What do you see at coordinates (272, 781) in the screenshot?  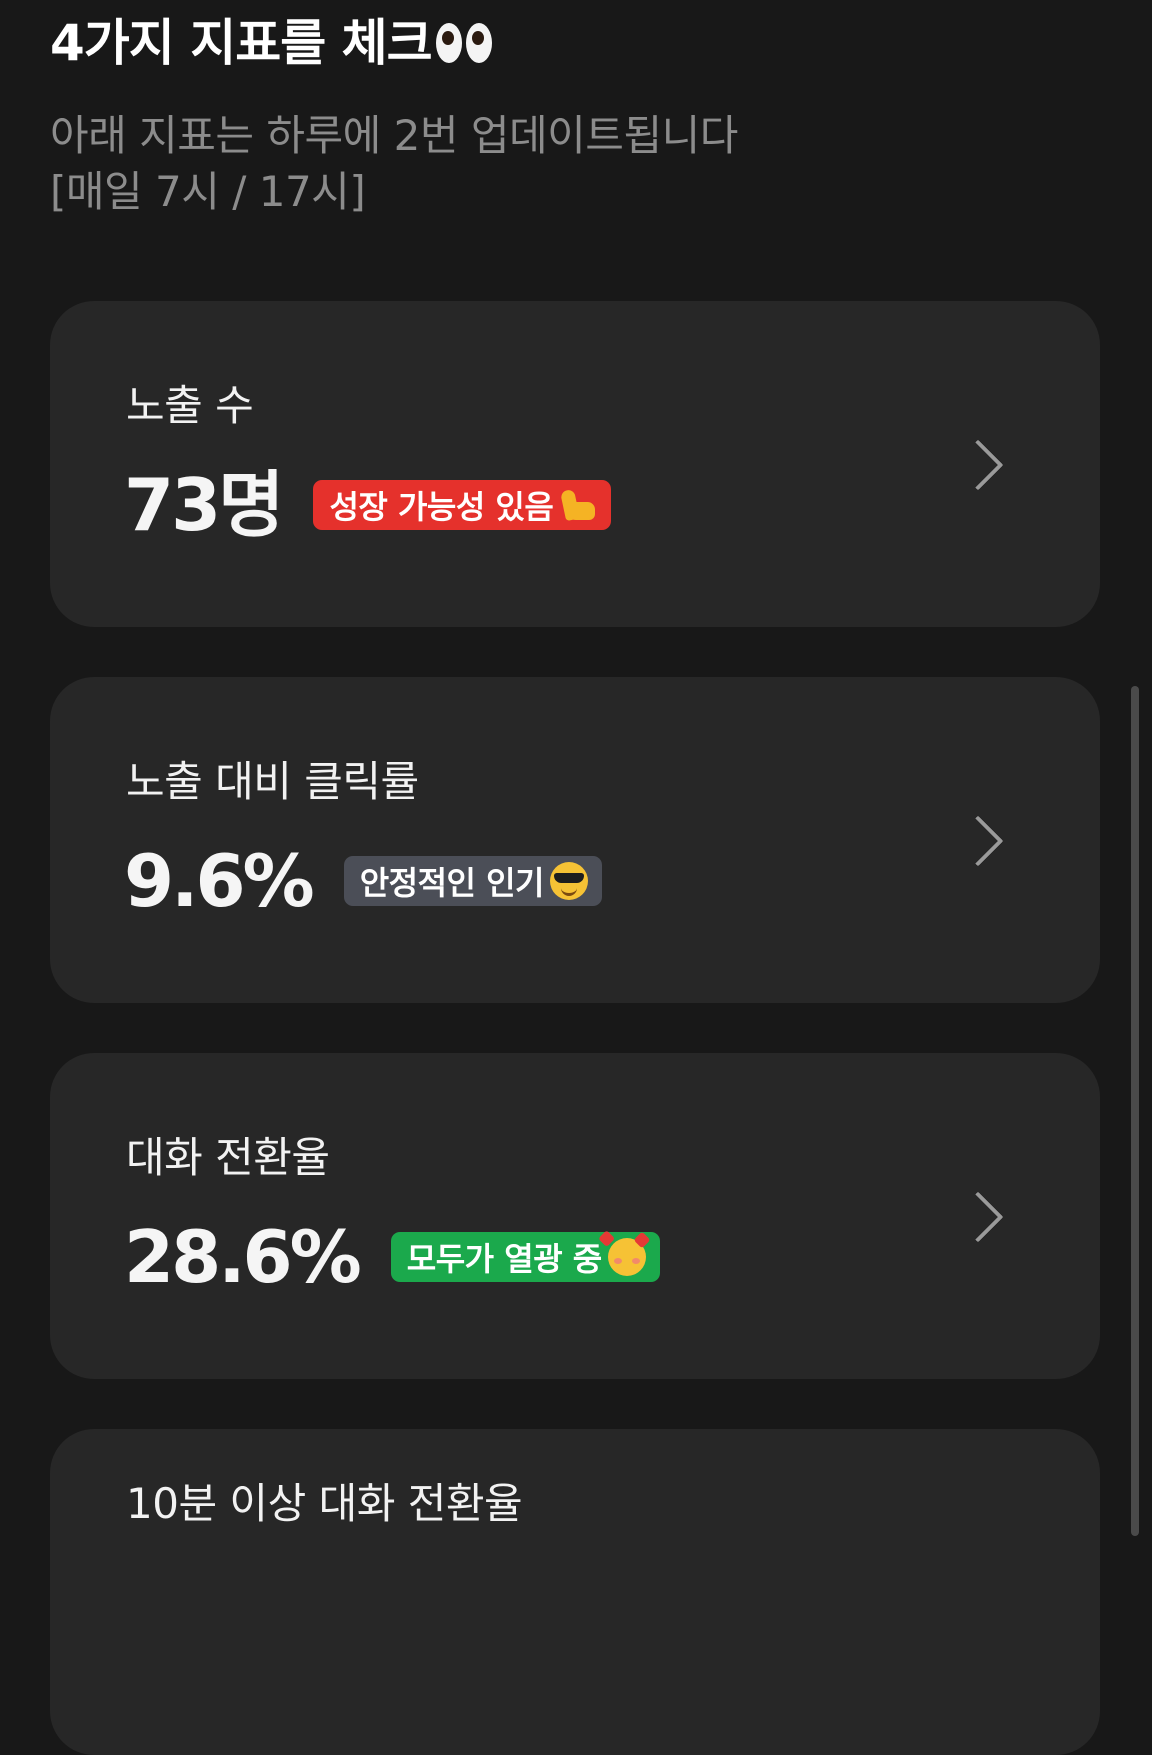 I see `metric-label: 노출 대비 클릭률` at bounding box center [272, 781].